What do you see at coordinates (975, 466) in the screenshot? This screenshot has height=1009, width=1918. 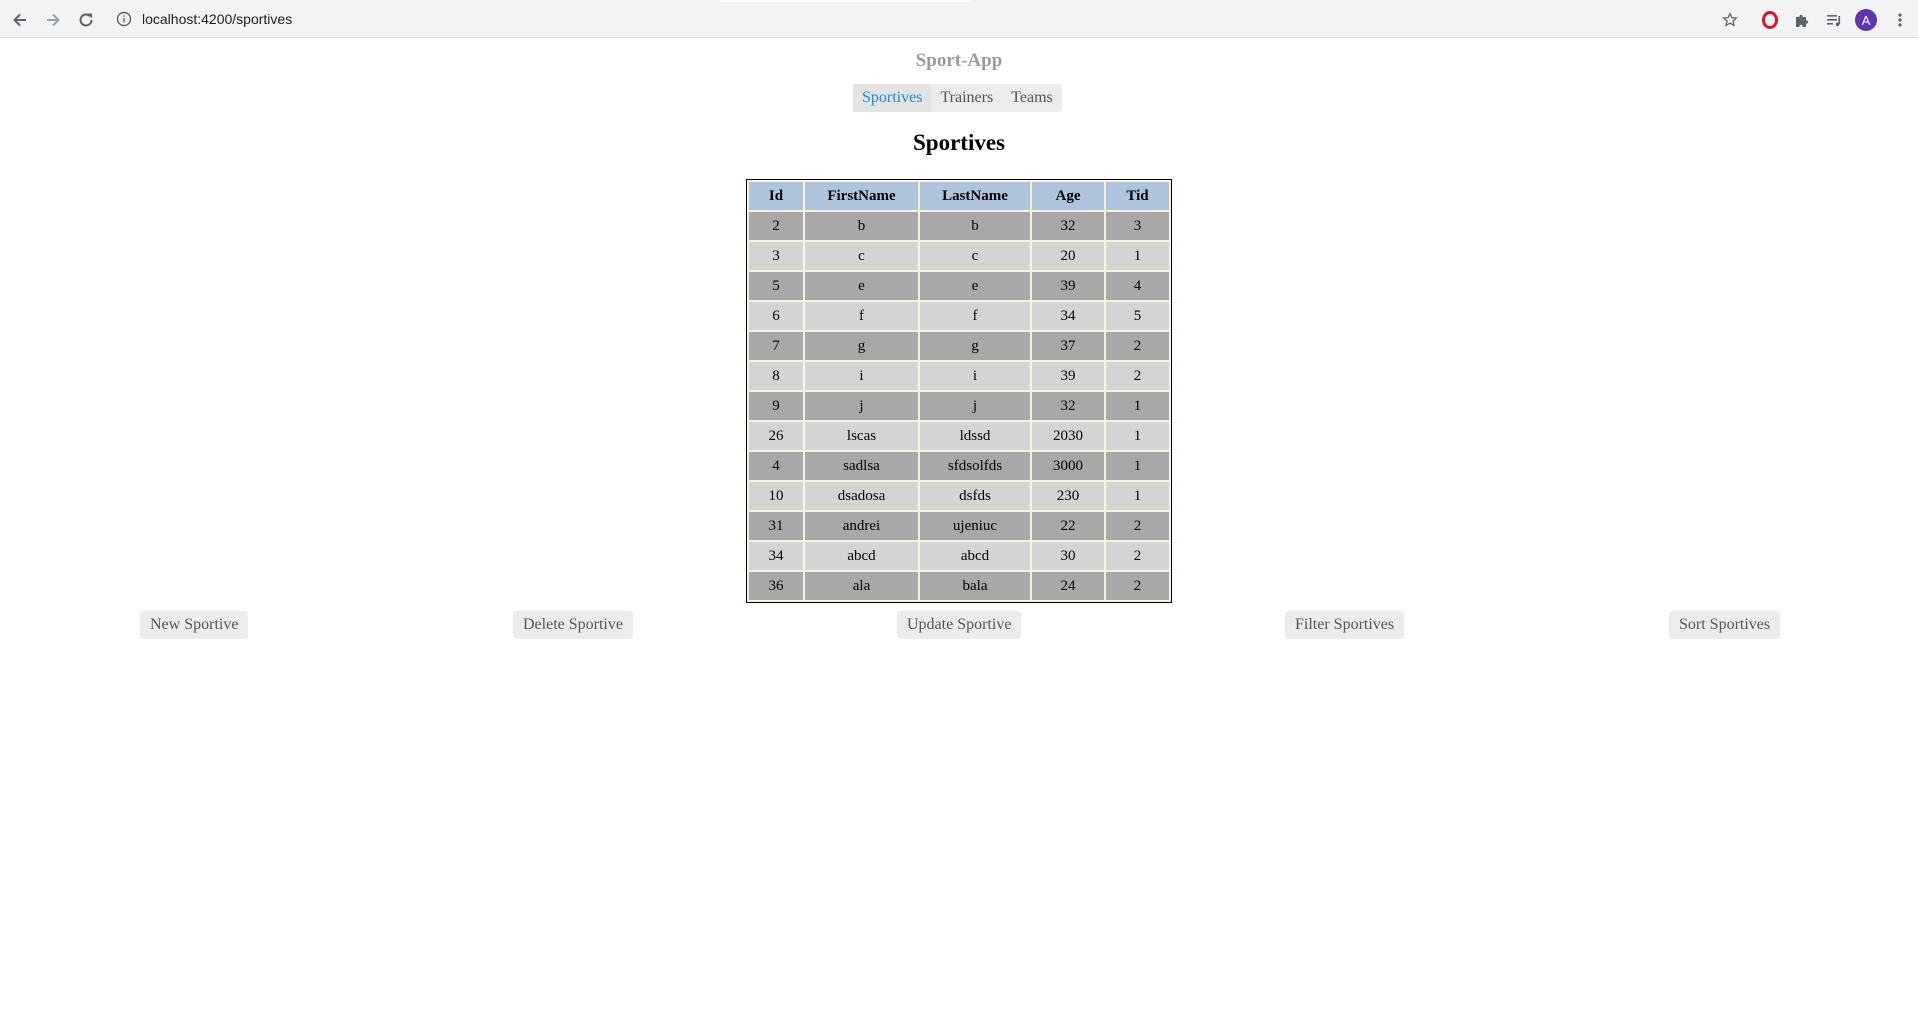 I see `cell-lastname: sfdsolfds` at bounding box center [975, 466].